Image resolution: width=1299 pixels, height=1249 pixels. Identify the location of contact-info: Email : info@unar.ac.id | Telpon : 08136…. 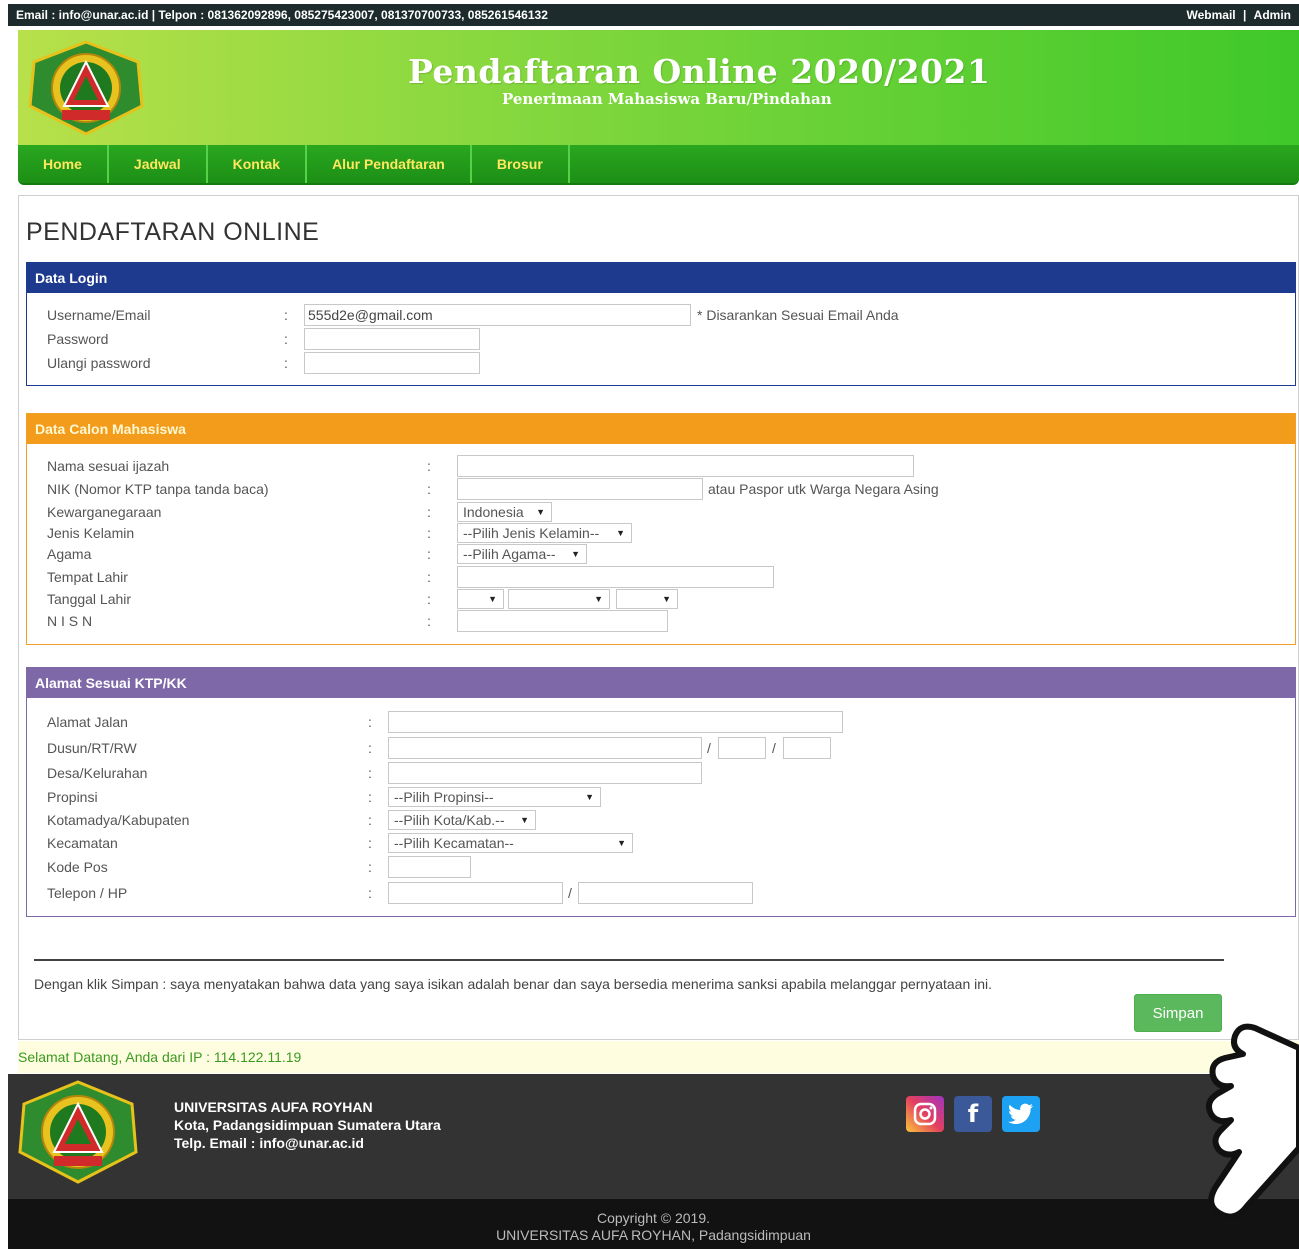
(282, 15).